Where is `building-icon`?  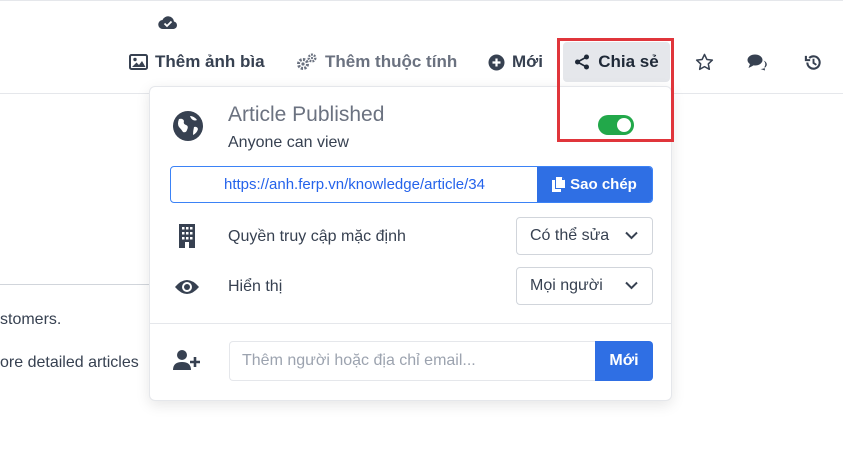
building-icon is located at coordinates (187, 236).